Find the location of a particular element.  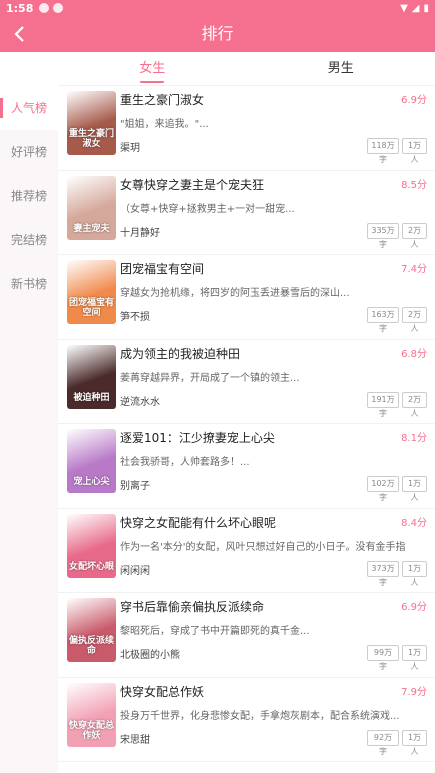

book-title: 快穿之女配能有什么坏心眼呢 is located at coordinates (198, 522).